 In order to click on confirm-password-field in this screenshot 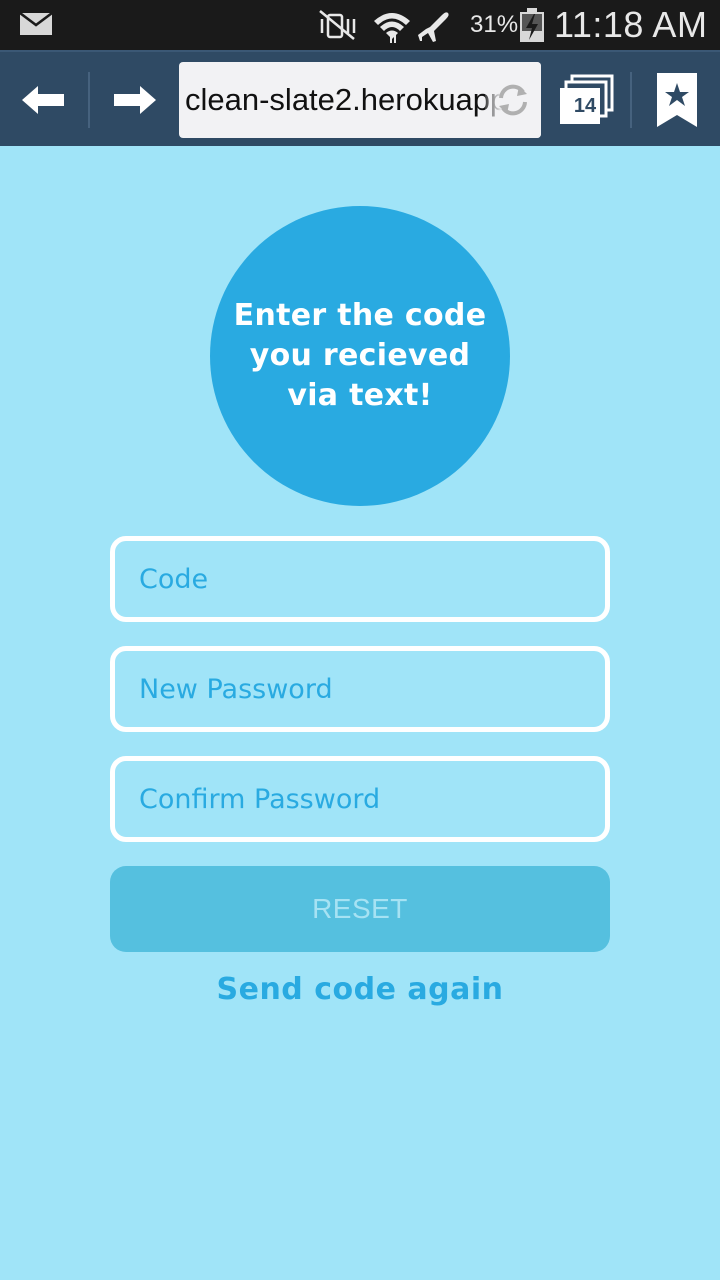, I will do `click(360, 799)`.